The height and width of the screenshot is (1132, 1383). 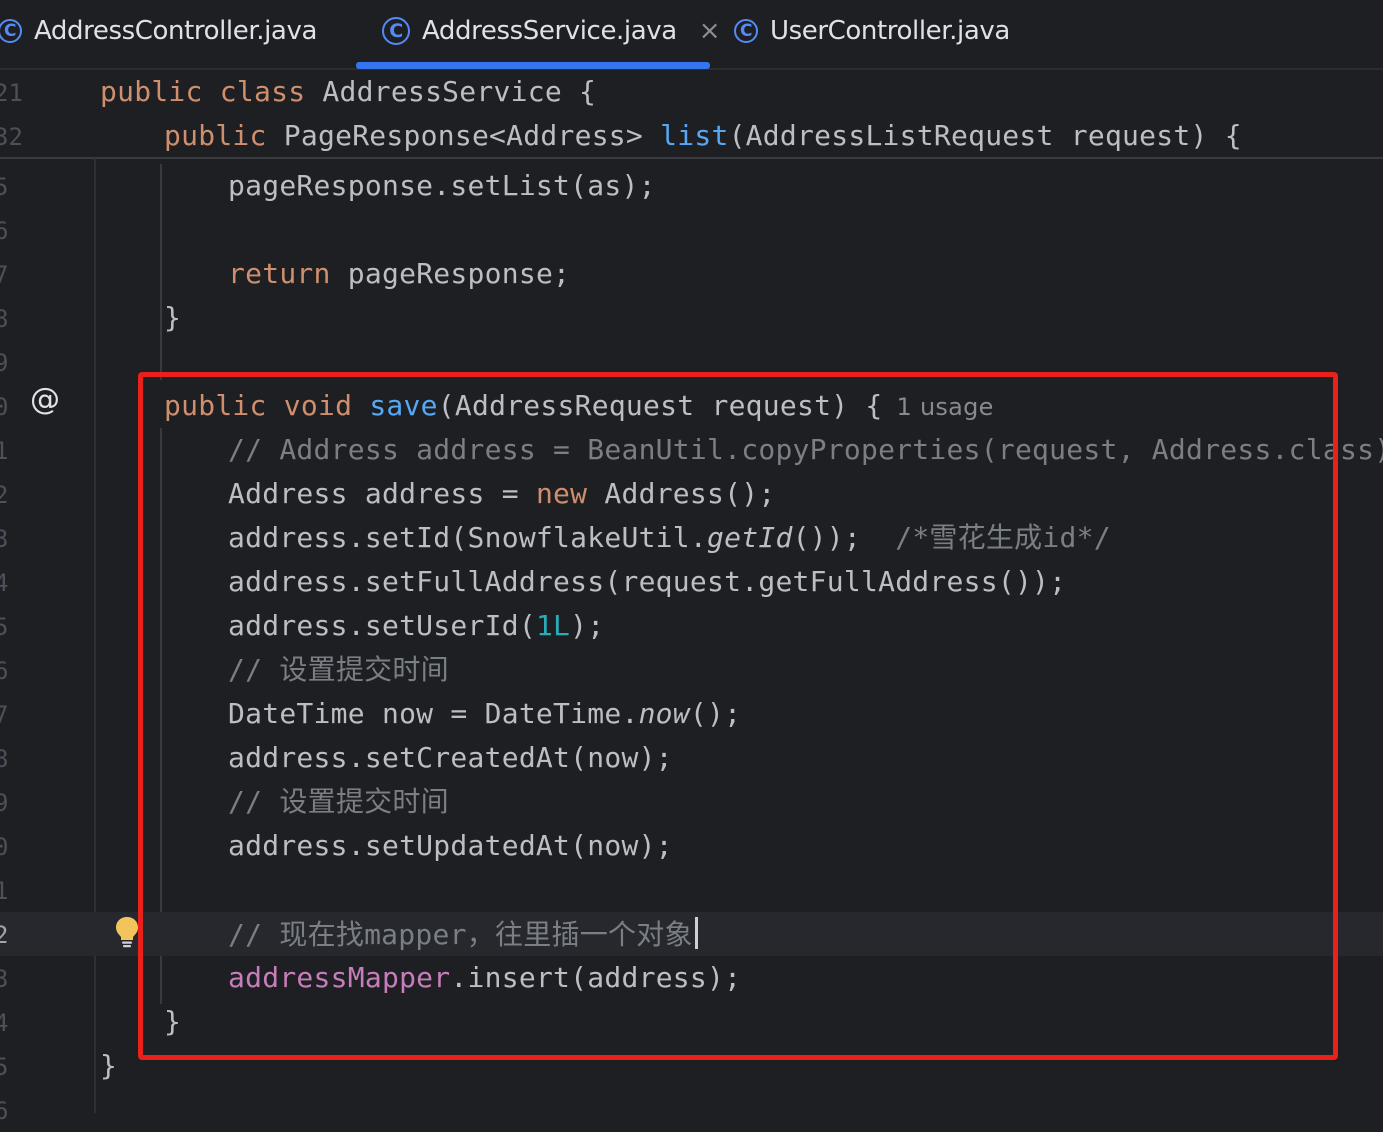 I want to click on tab-label: AddressService.java, so click(x=549, y=31).